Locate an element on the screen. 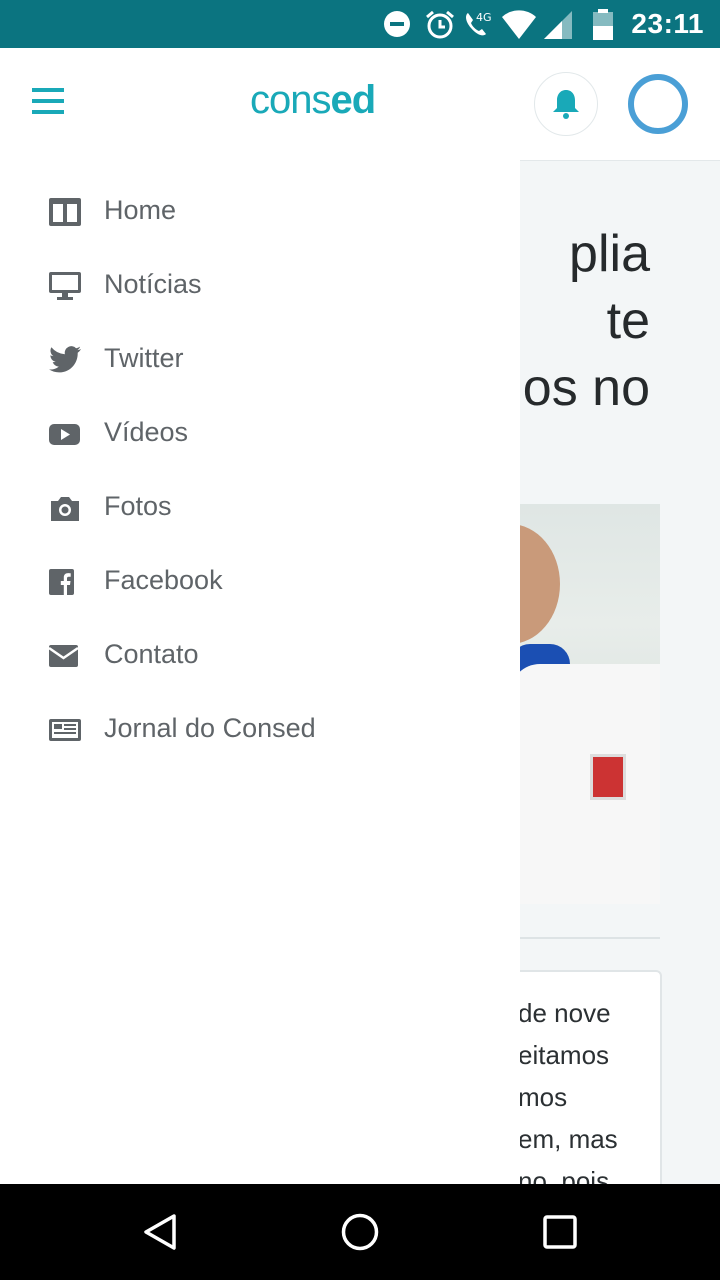 This screenshot has width=720, height=1280. wifi-icon is located at coordinates (519, 24).